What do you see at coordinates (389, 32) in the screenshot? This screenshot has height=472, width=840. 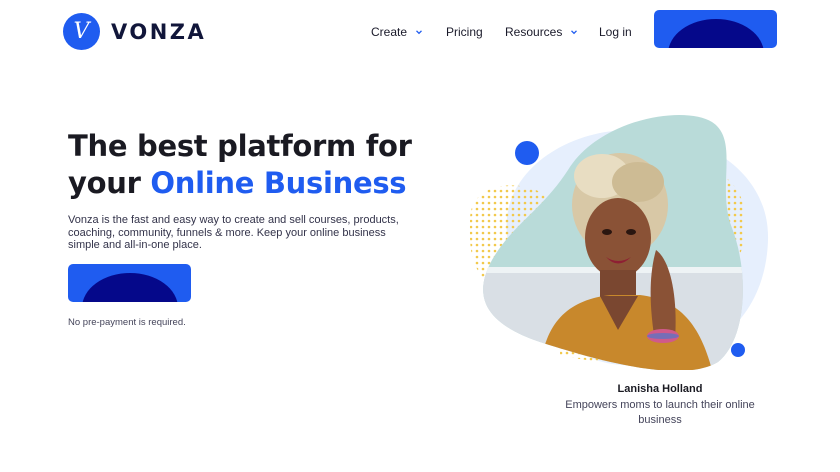 I see `nav-item-label: Create` at bounding box center [389, 32].